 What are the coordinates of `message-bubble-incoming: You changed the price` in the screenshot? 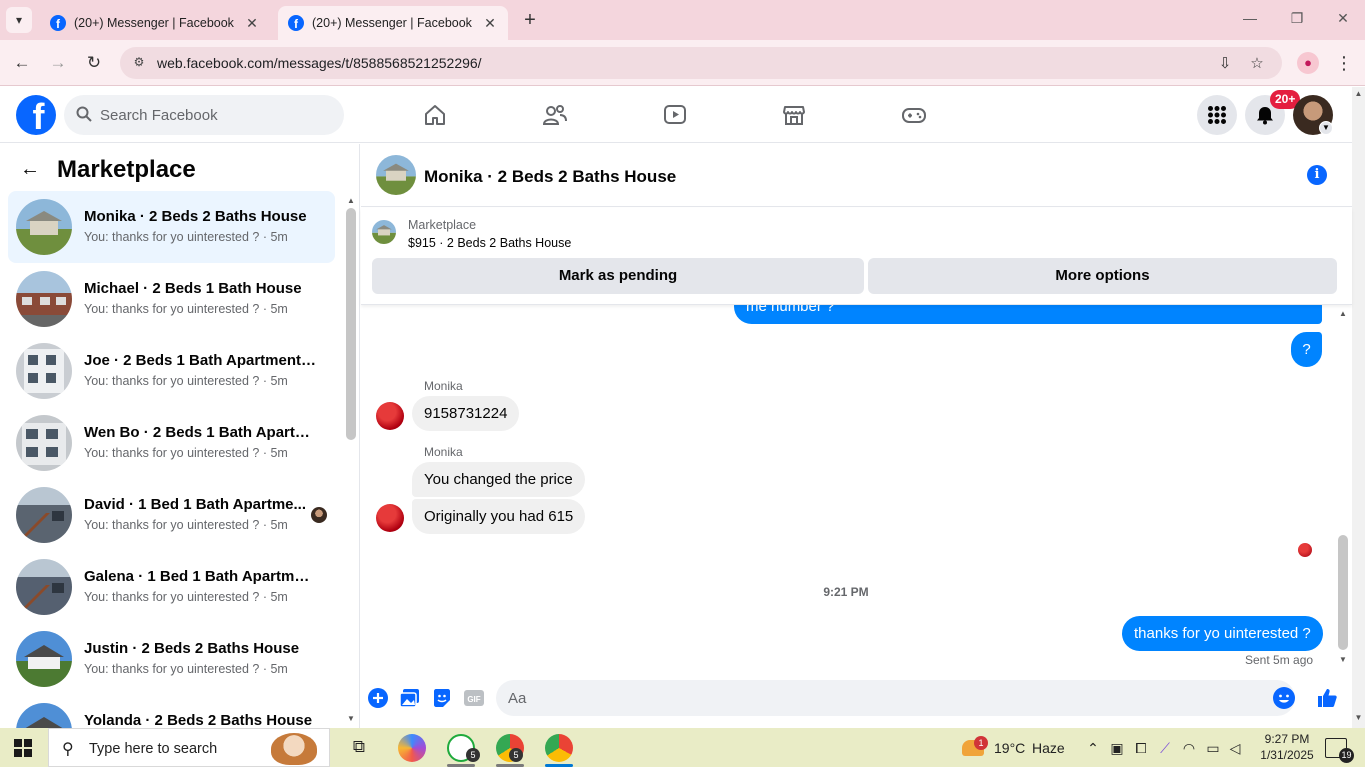 It's located at (498, 479).